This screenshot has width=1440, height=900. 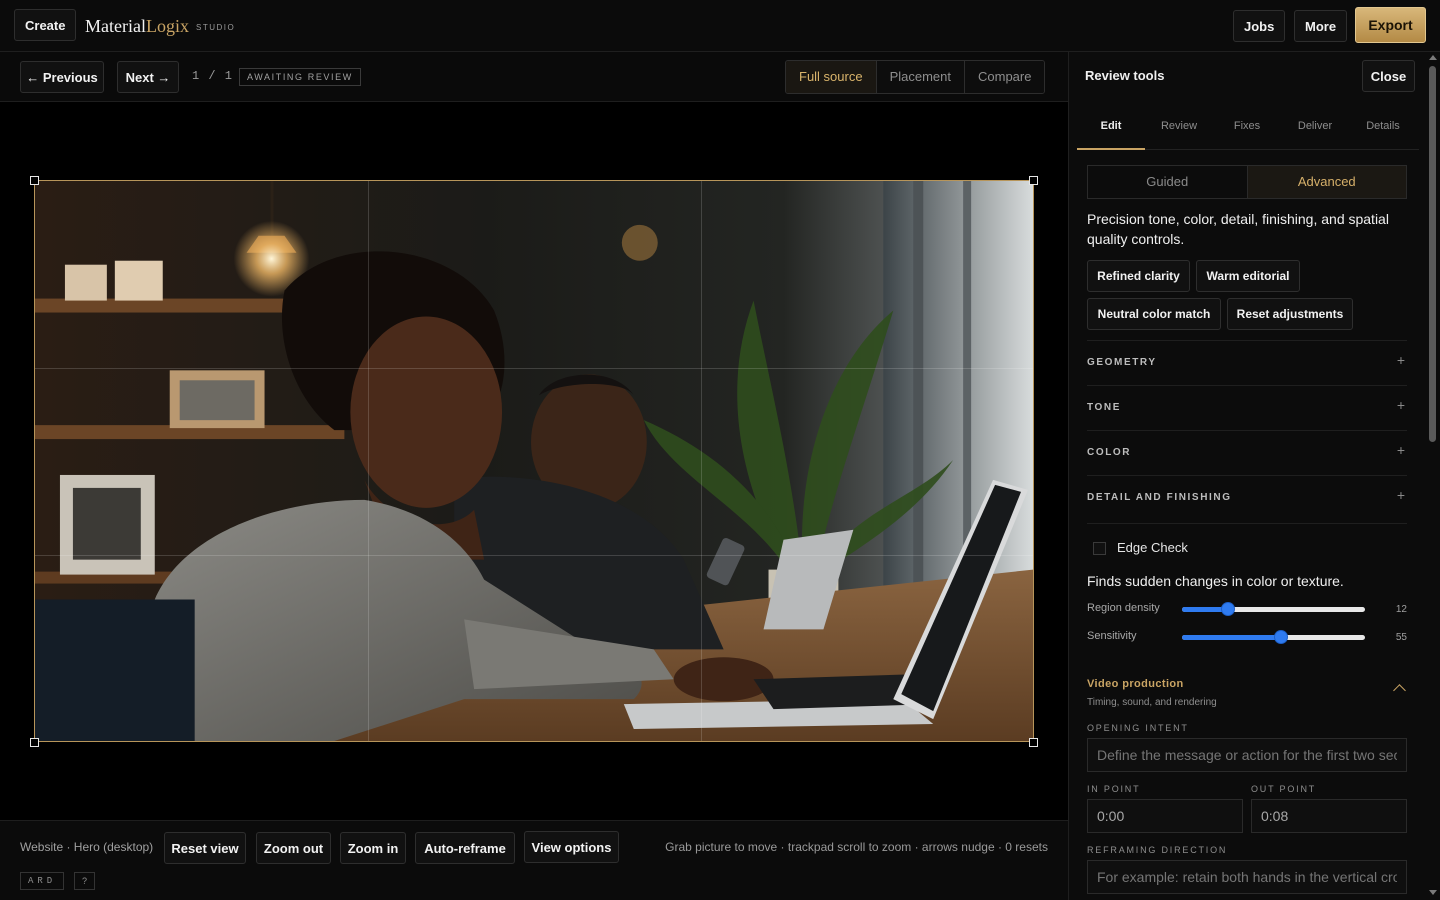 What do you see at coordinates (1401, 637) in the screenshot?
I see `sensitivity-value: 55` at bounding box center [1401, 637].